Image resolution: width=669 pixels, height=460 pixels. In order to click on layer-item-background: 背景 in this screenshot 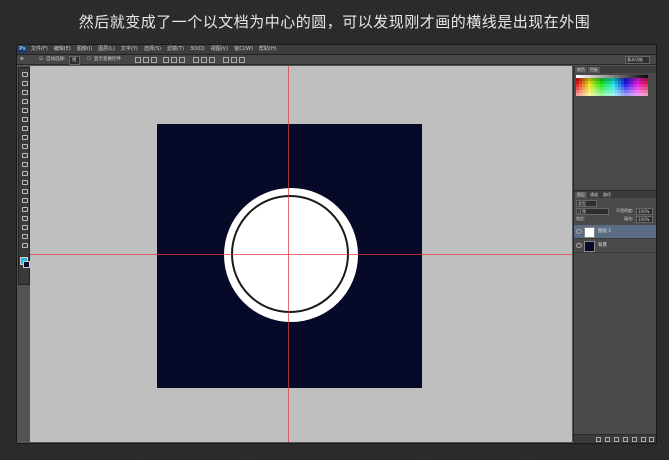, I will do `click(615, 246)`.